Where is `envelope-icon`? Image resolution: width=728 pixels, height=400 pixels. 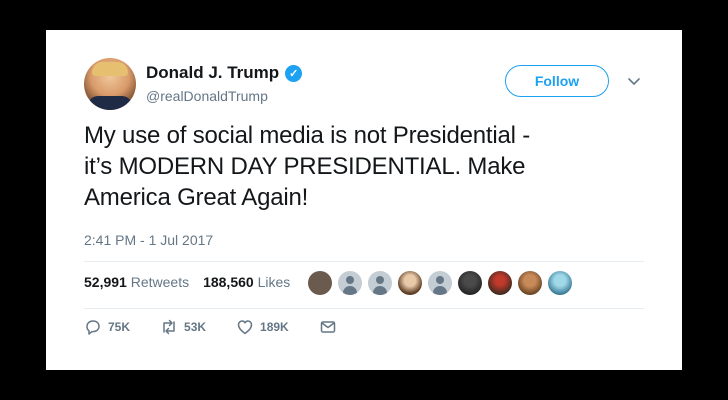
envelope-icon is located at coordinates (327, 327).